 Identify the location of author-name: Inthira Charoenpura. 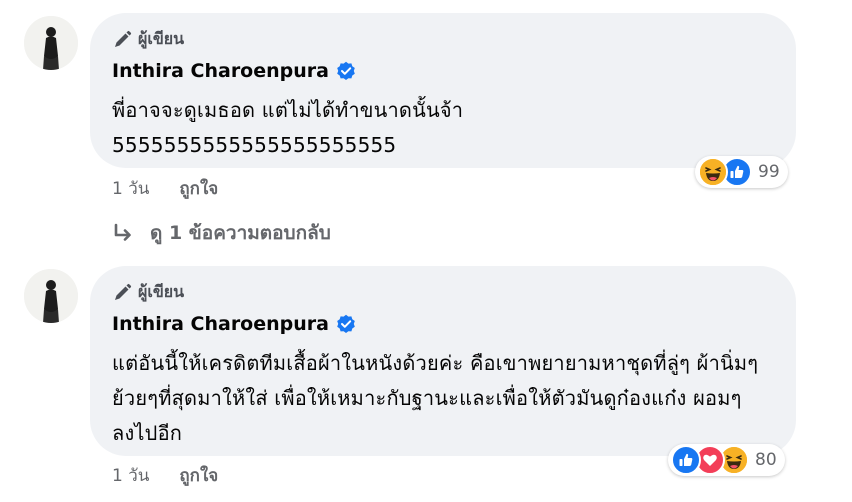
(220, 324).